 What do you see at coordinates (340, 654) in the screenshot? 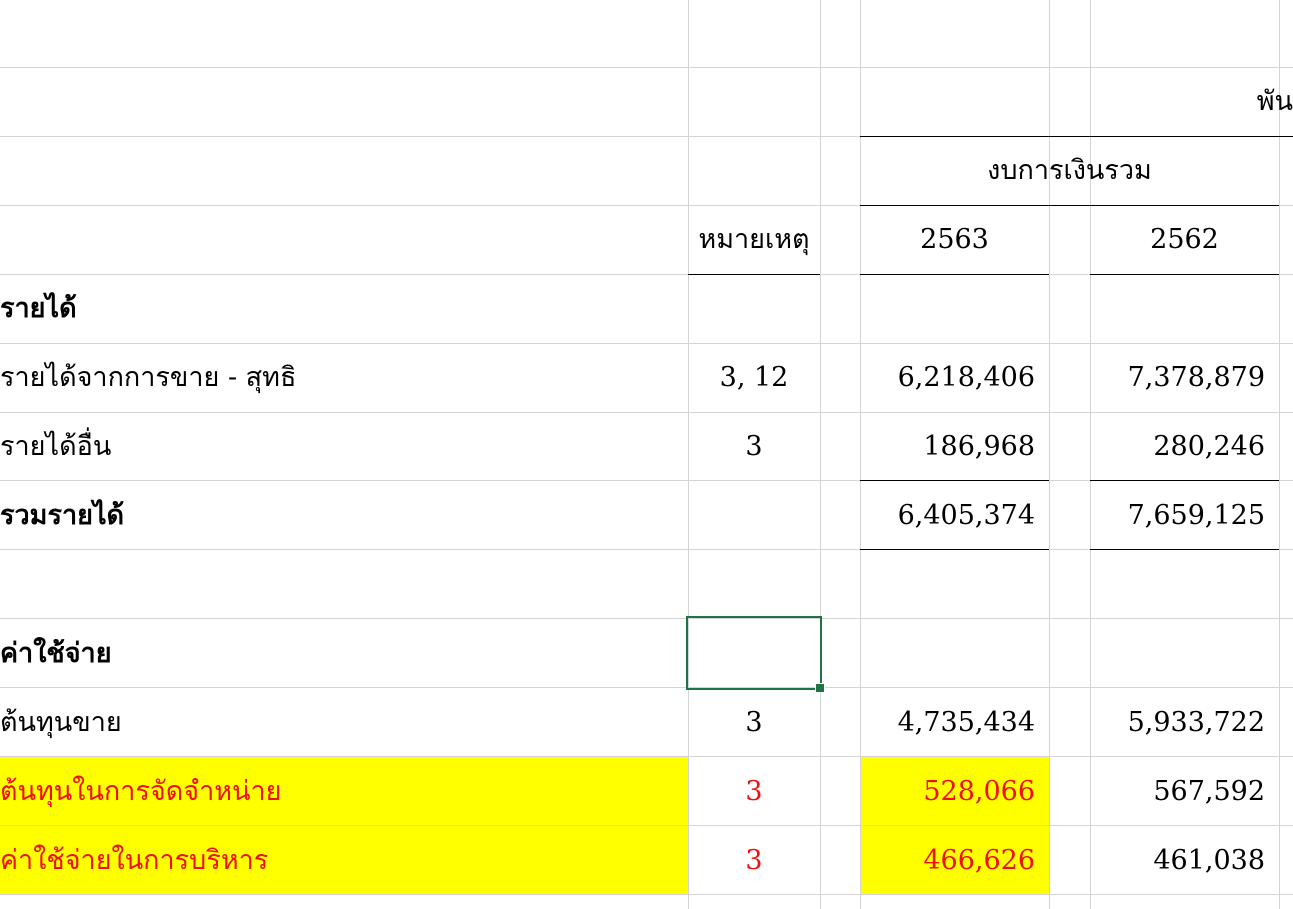
I see `row-label-cell: ค่าใช้จ่าย` at bounding box center [340, 654].